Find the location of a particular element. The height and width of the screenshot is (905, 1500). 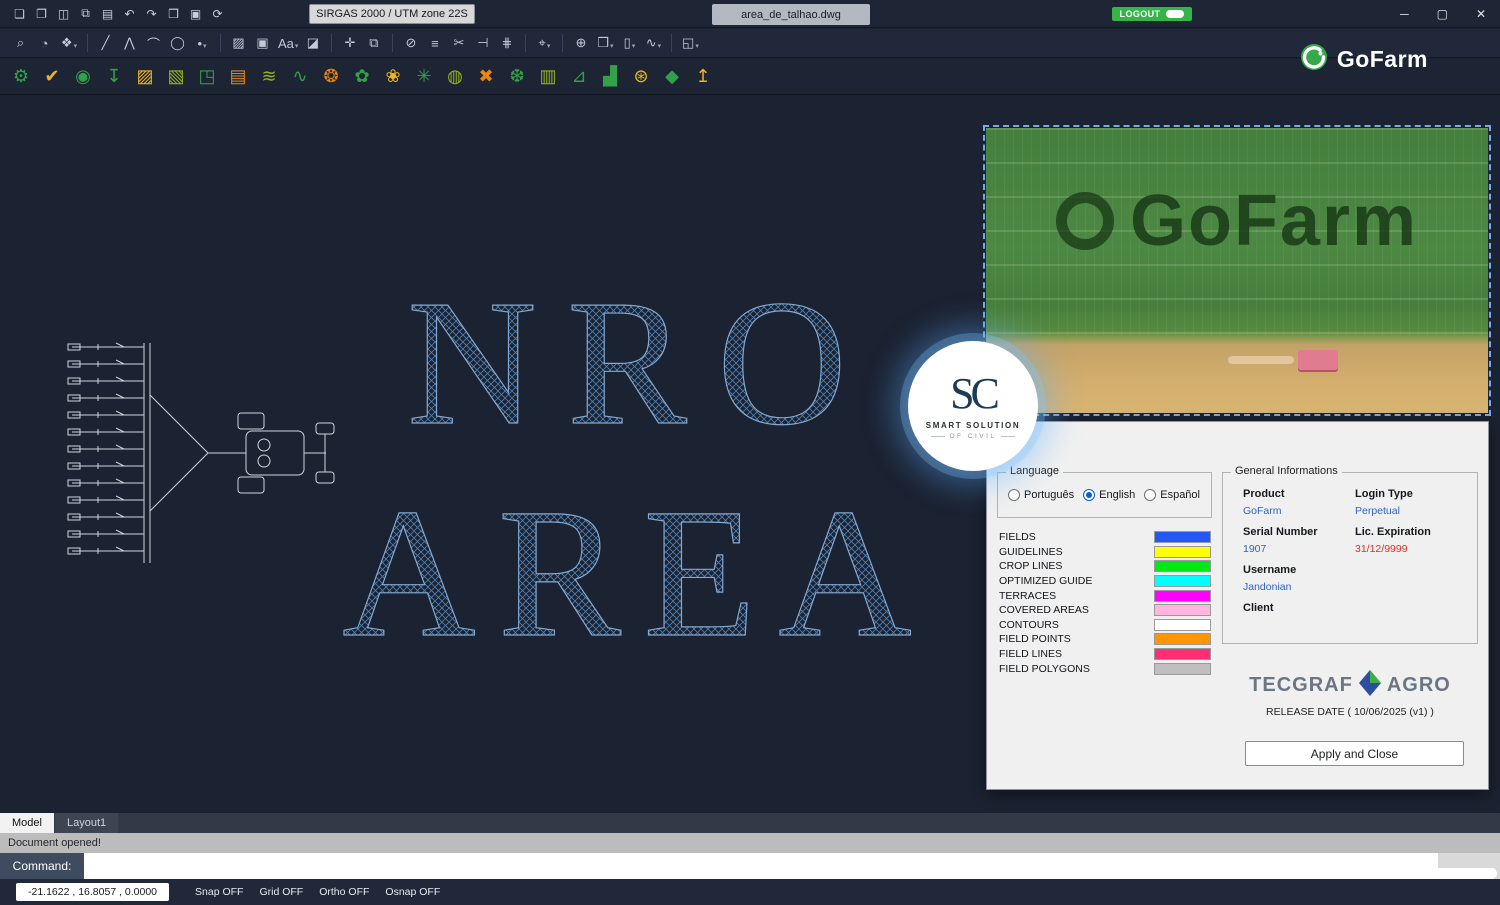

erase-tool-icon: ⊘ is located at coordinates (411, 43).